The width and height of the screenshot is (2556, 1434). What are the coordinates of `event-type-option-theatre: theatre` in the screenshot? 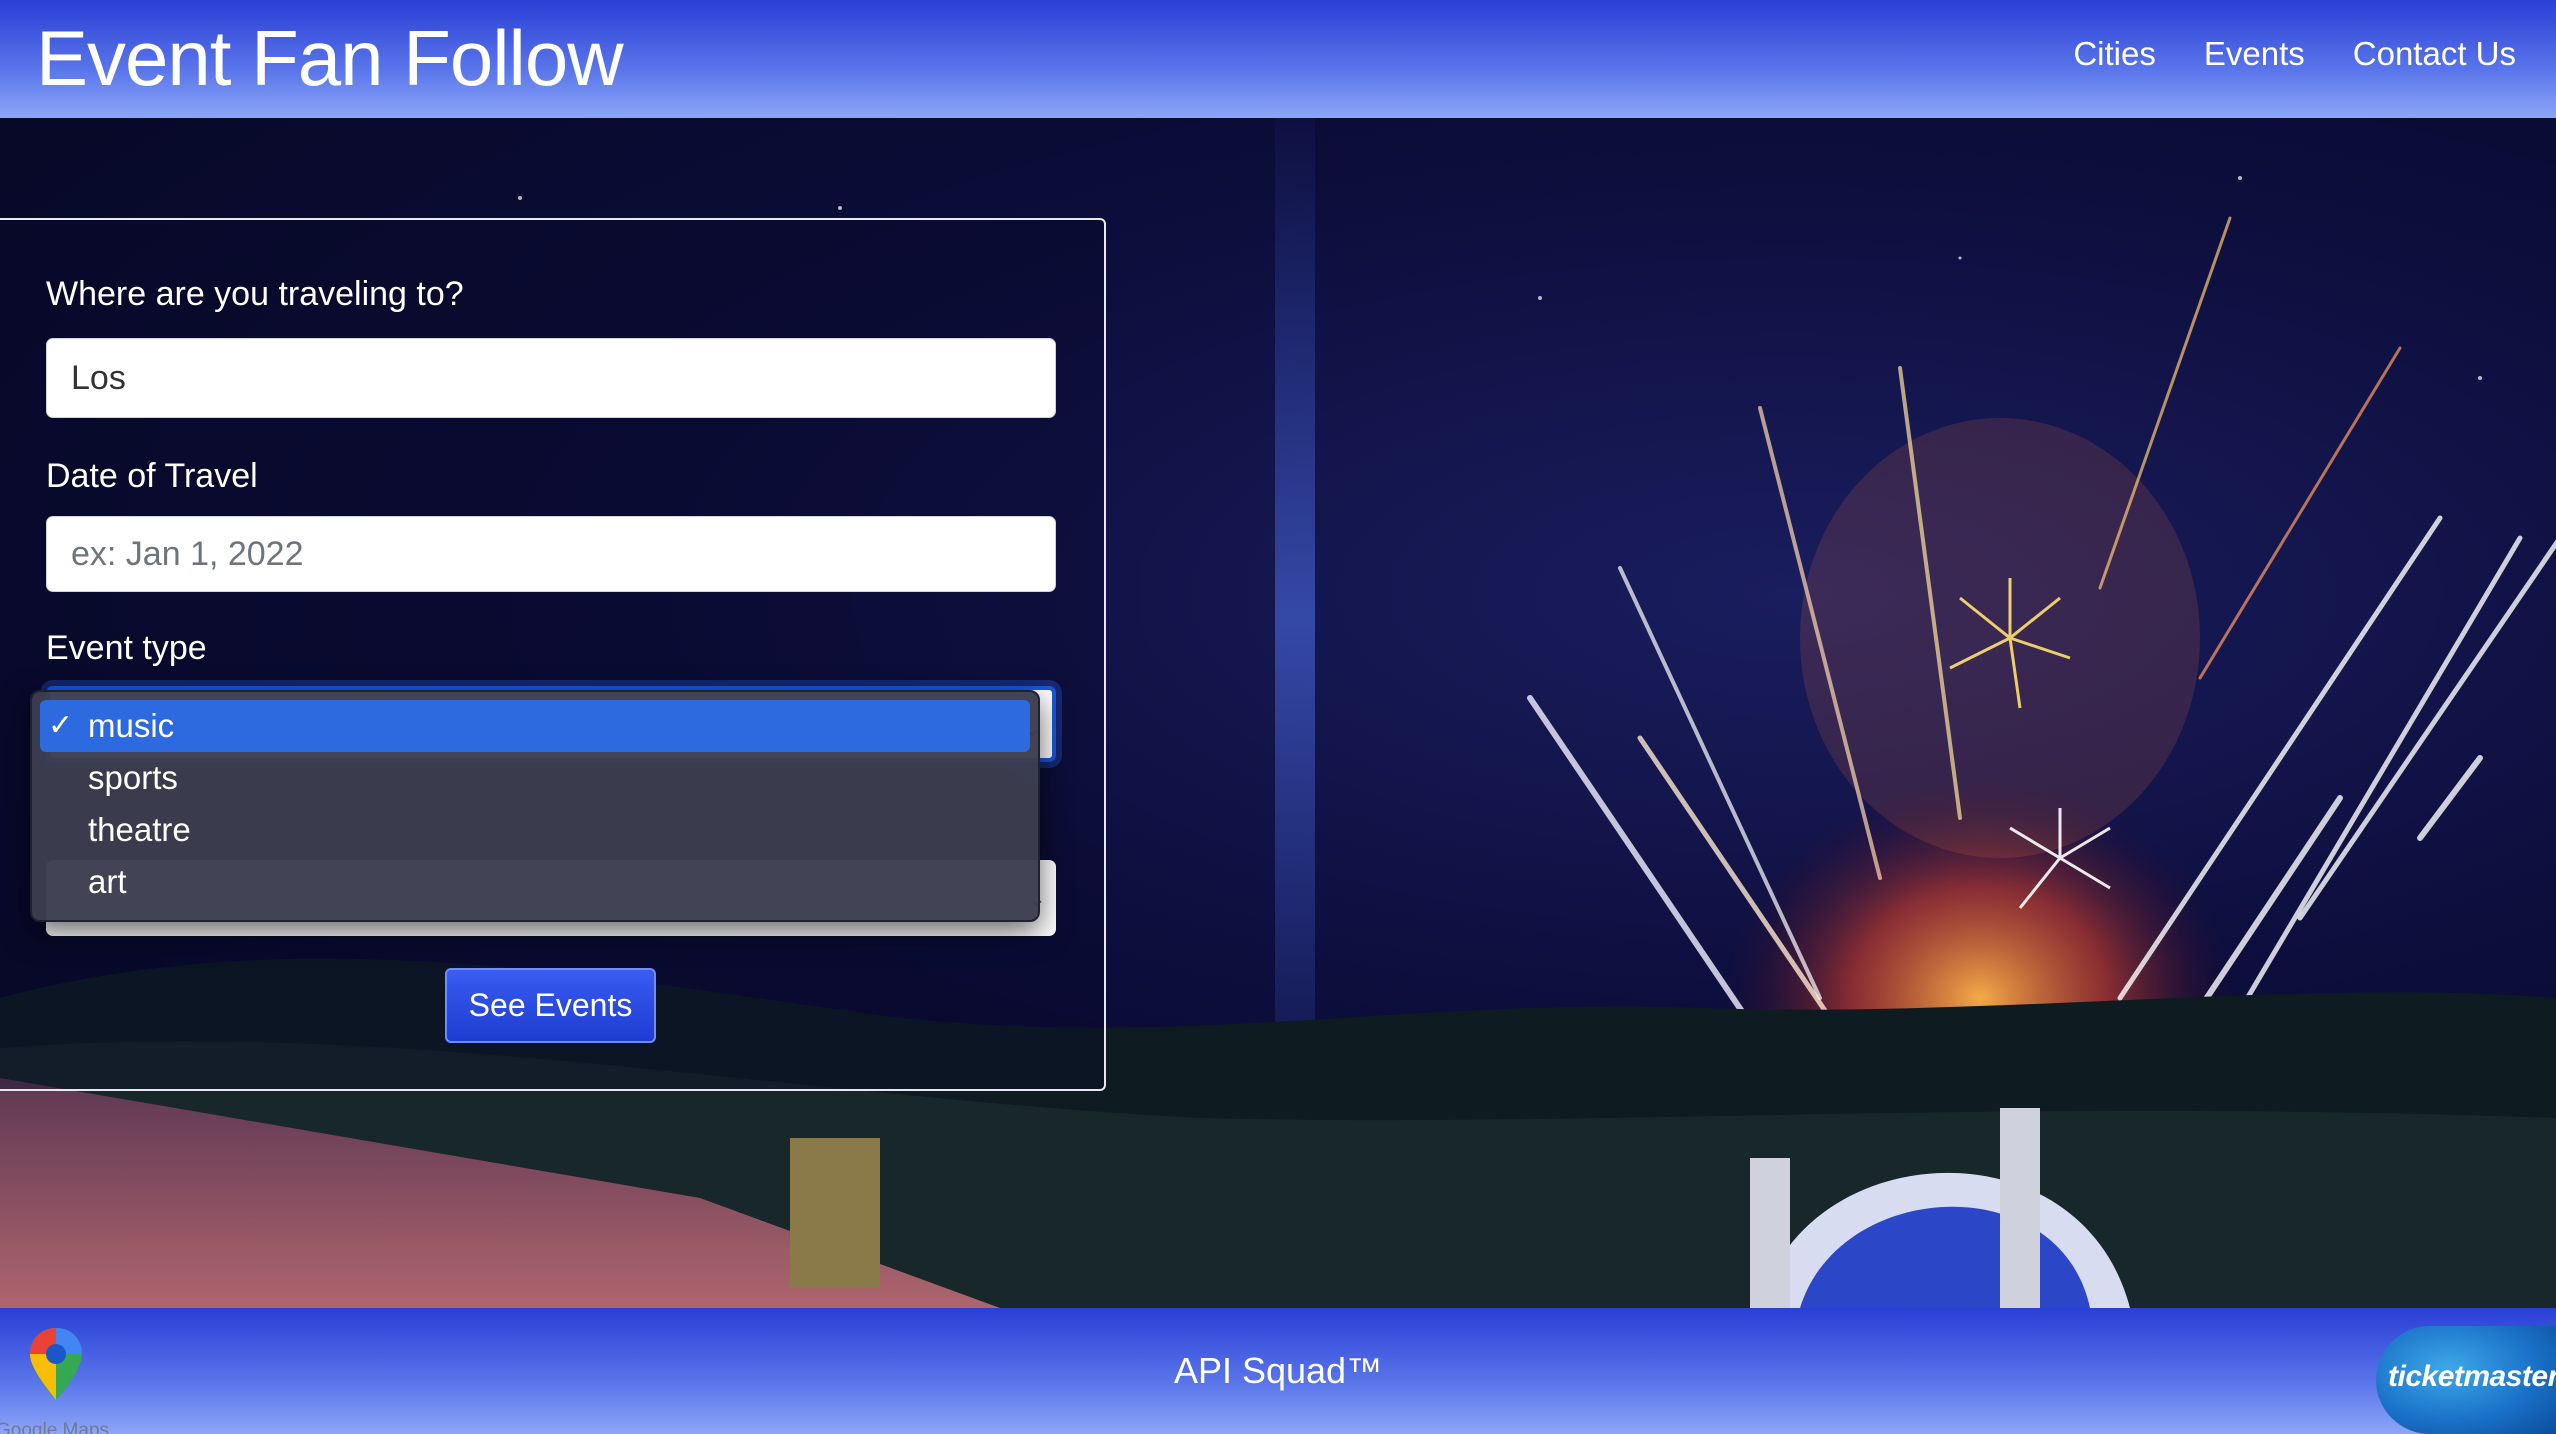 It's located at (535, 830).